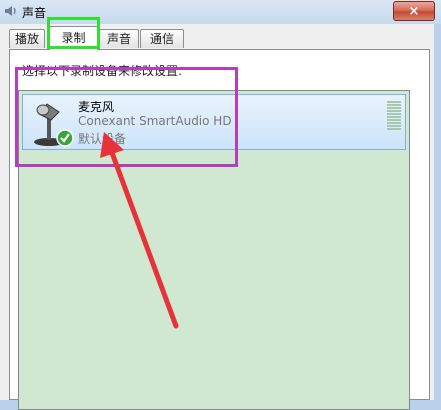  I want to click on device-driver: Conexant SmartAudio HD, so click(155, 121).